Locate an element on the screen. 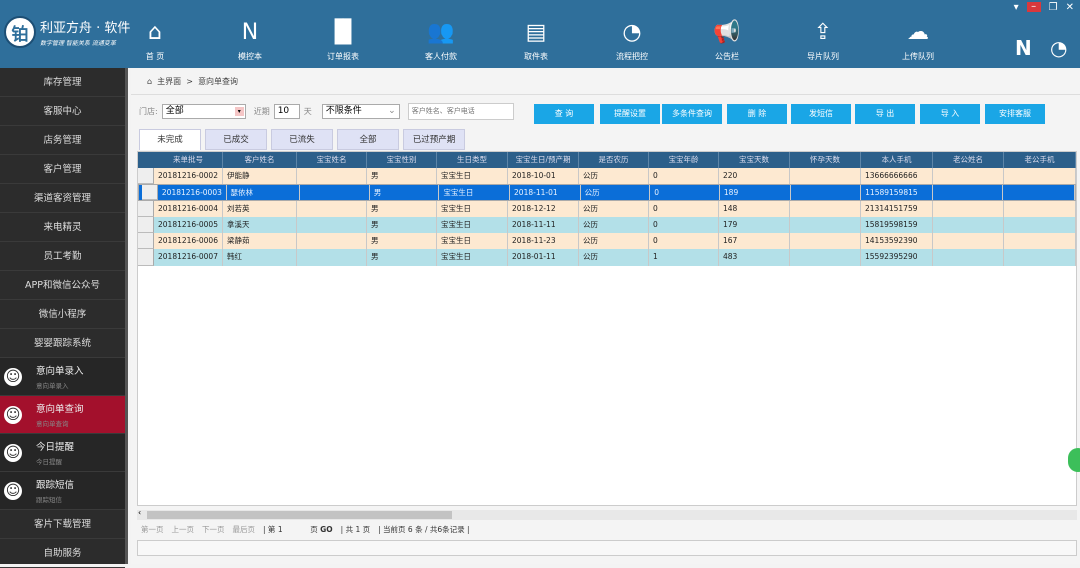 The width and height of the screenshot is (1080, 568). sidebar-subitem: ☺ 今日提醒 今日提醒 is located at coordinates (62, 453).